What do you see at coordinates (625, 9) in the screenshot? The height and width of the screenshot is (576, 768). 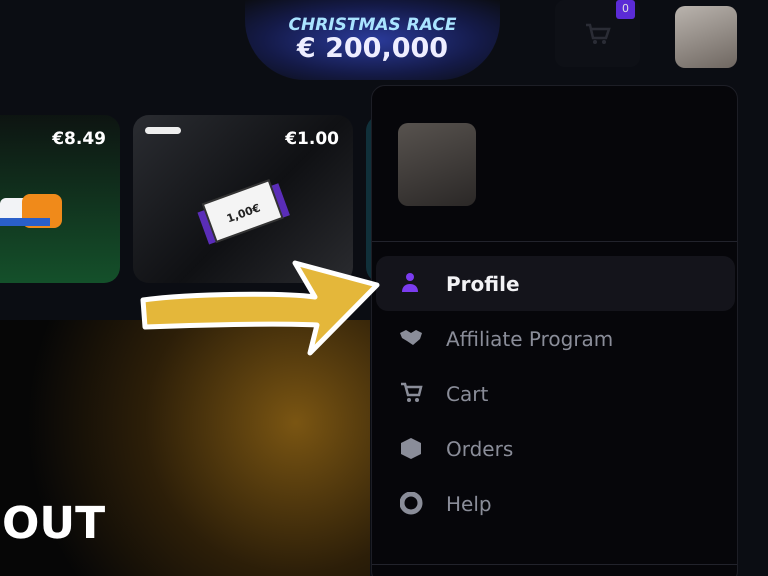 I see `cart-count-badge: 0` at bounding box center [625, 9].